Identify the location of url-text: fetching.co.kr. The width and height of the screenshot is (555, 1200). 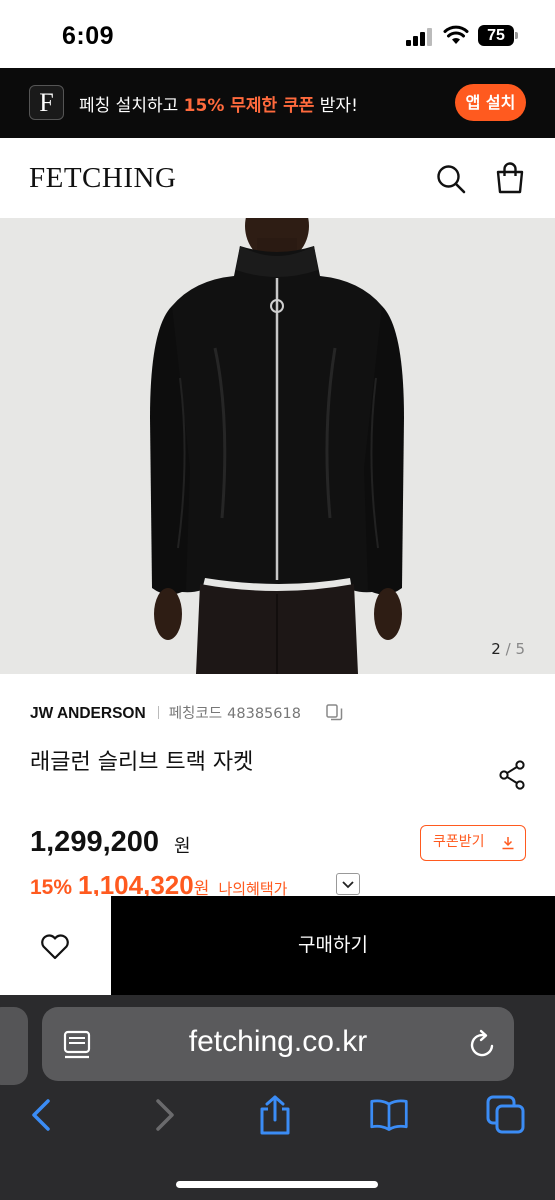
(278, 1042).